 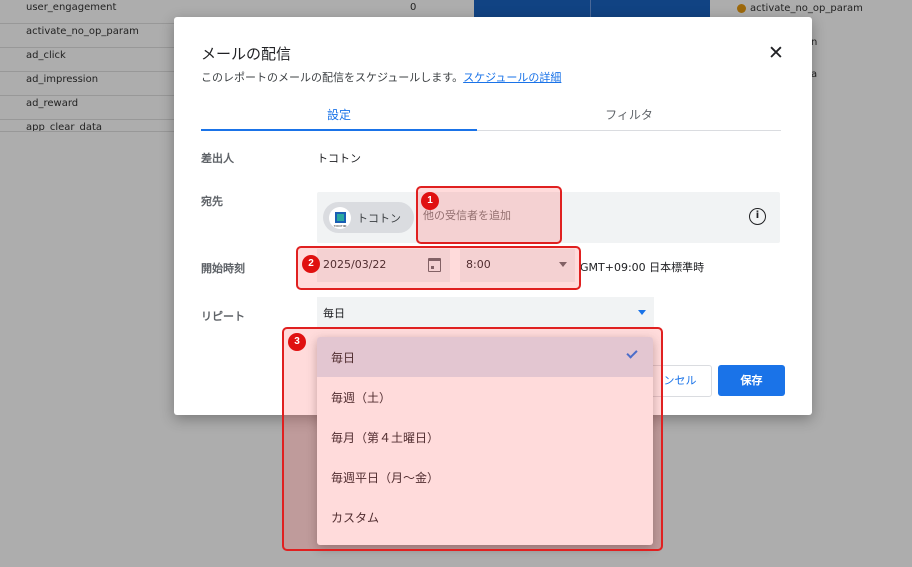 What do you see at coordinates (379, 218) in the screenshot?
I see `recipient-chip-label: トコトン` at bounding box center [379, 218].